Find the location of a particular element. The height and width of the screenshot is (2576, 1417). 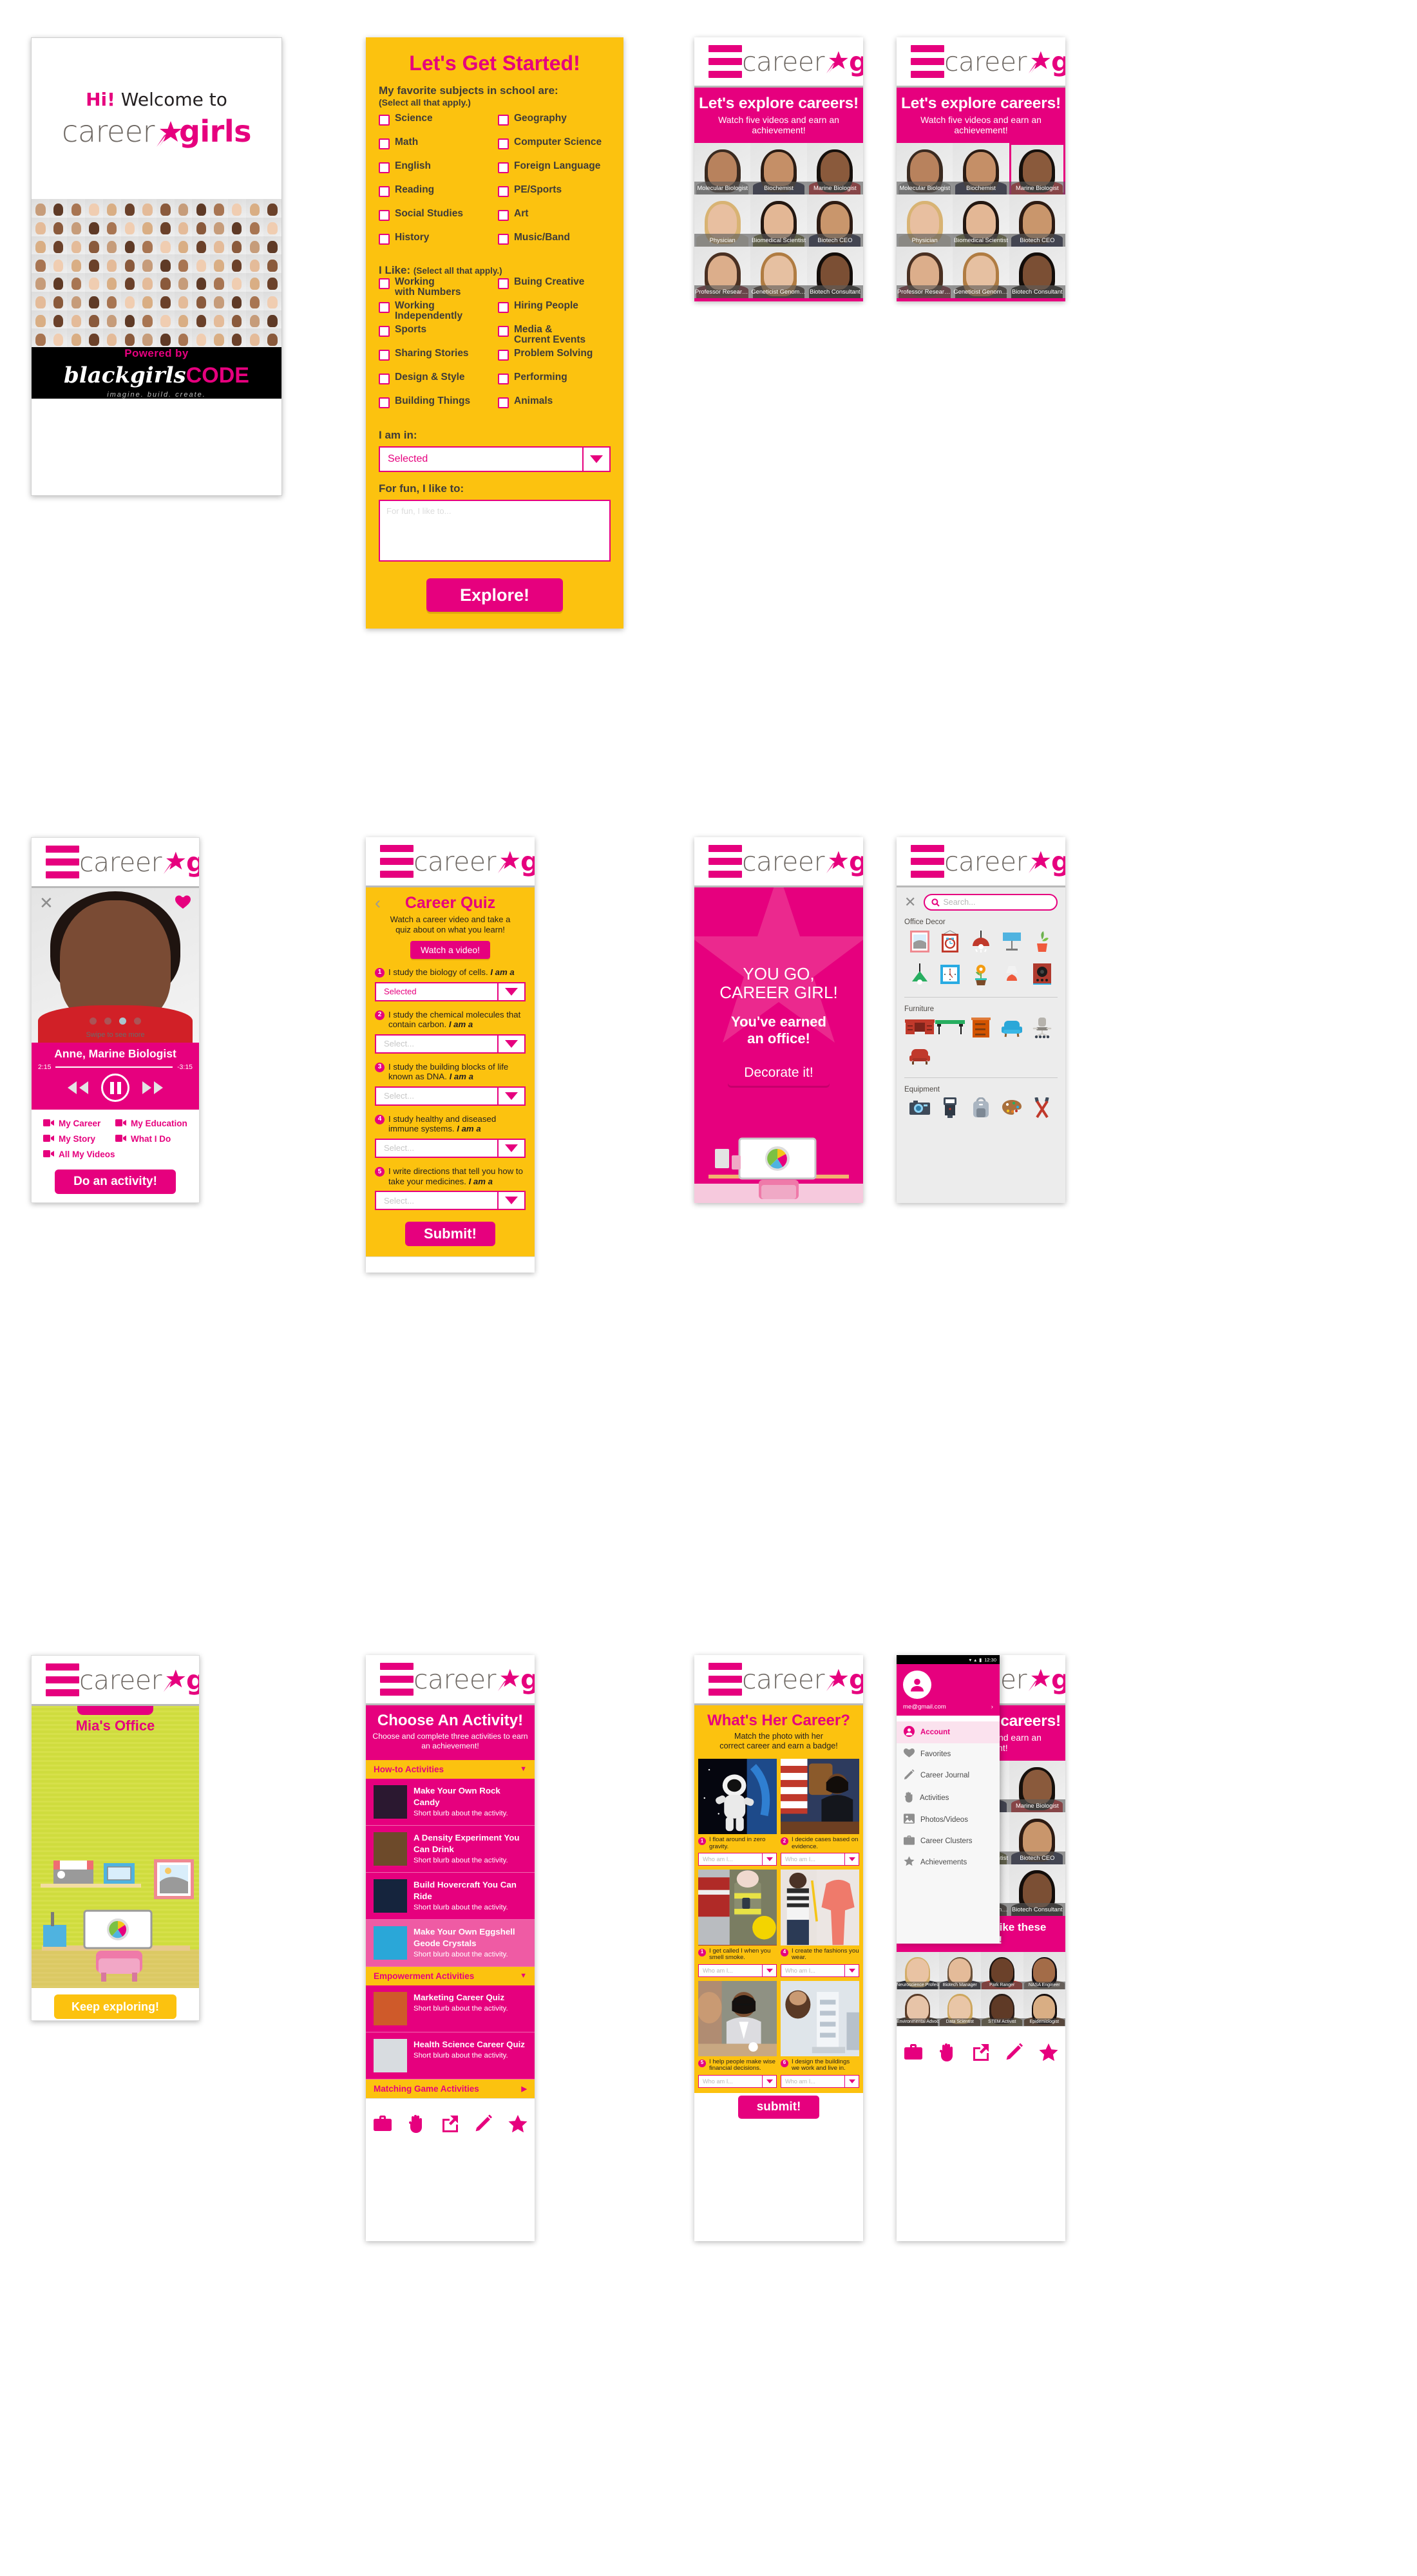

keep-exploring-button: Keep exploring! is located at coordinates (115, 2006).